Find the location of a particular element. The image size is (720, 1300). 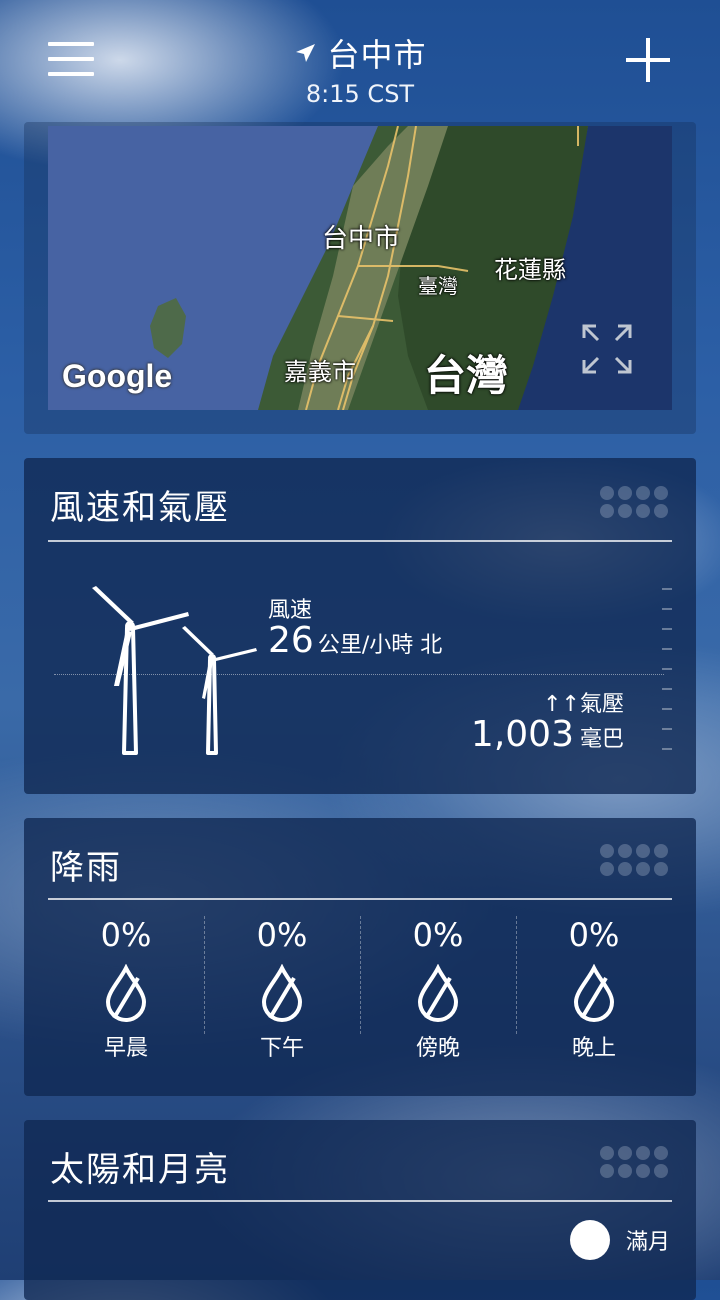

rain-period-label: 早晨 is located at coordinates (125, 1048).